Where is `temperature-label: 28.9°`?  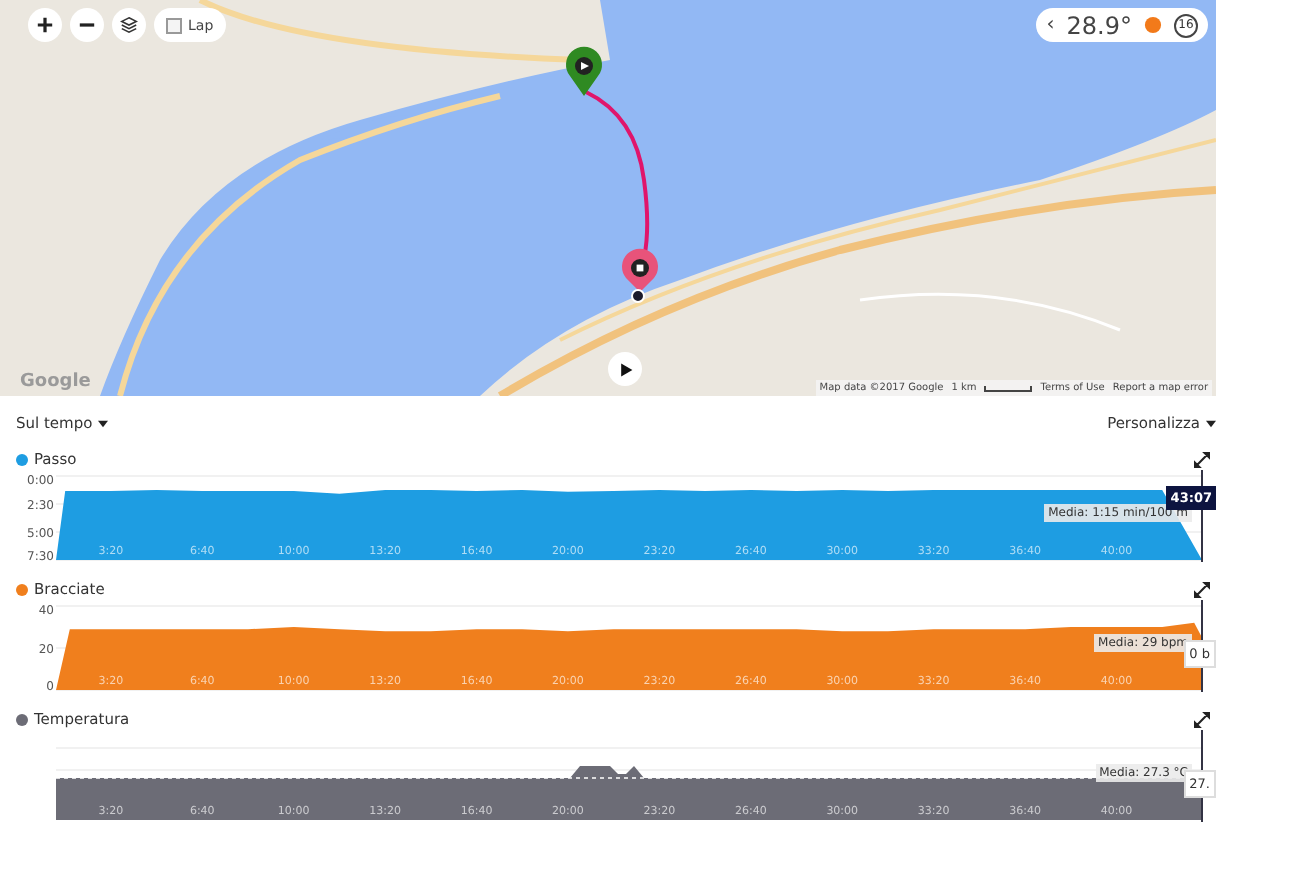
temperature-label: 28.9° is located at coordinates (1099, 25).